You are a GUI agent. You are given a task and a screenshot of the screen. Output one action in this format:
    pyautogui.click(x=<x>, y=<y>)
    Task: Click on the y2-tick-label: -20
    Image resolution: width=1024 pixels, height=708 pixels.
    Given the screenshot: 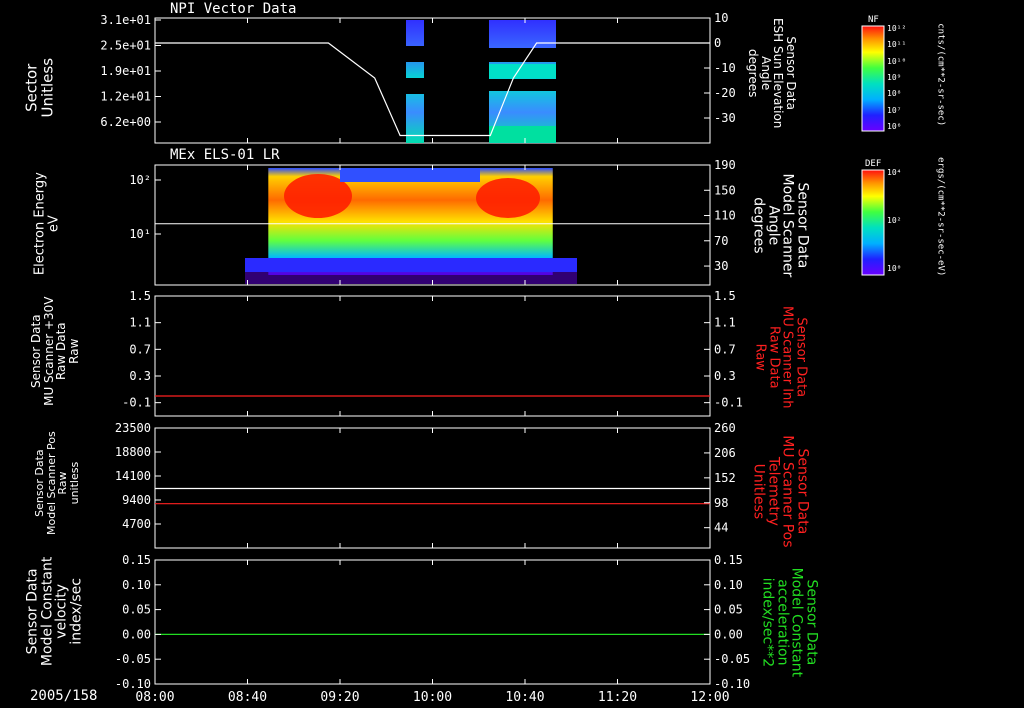 What is the action you would take?
    pyautogui.click(x=725, y=93)
    